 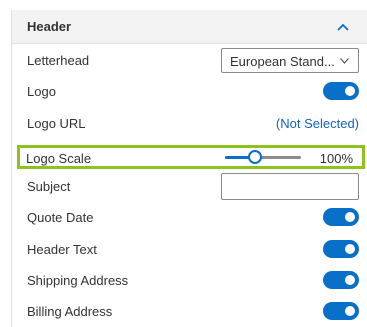 I want to click on section-header: Header, so click(x=189, y=27).